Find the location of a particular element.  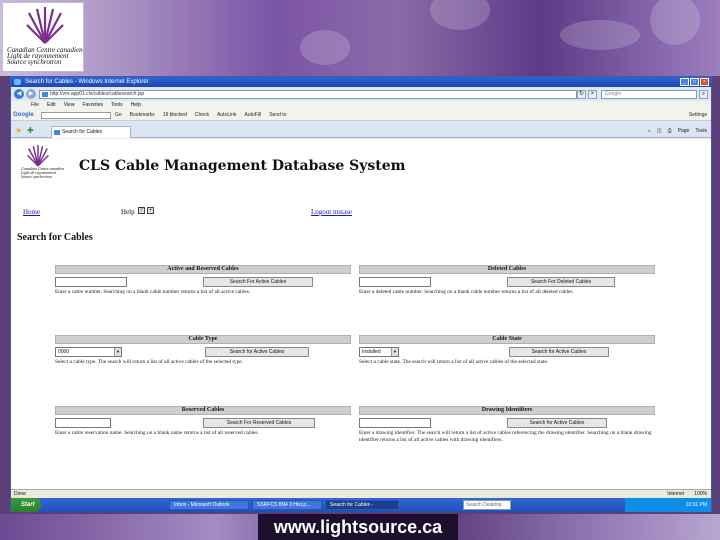

cable-number-input is located at coordinates (91, 282).